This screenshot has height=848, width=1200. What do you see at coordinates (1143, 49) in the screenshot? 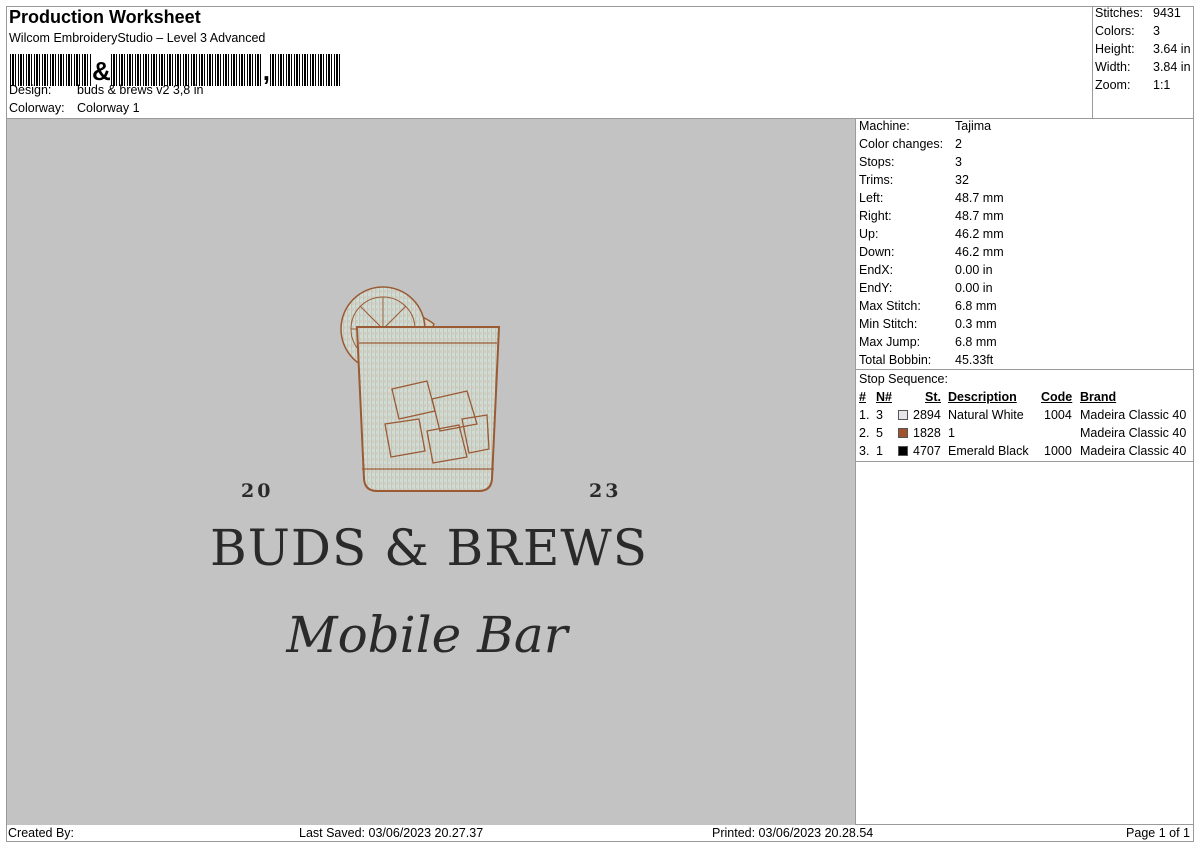
I see `stat-height: Height: 3.64 in` at bounding box center [1143, 49].